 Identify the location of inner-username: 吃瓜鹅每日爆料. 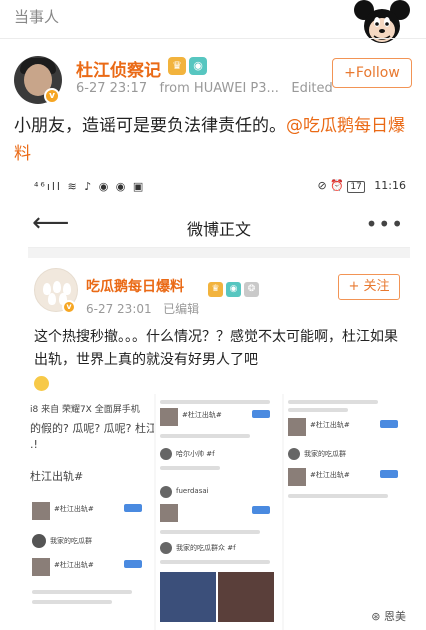
(135, 286).